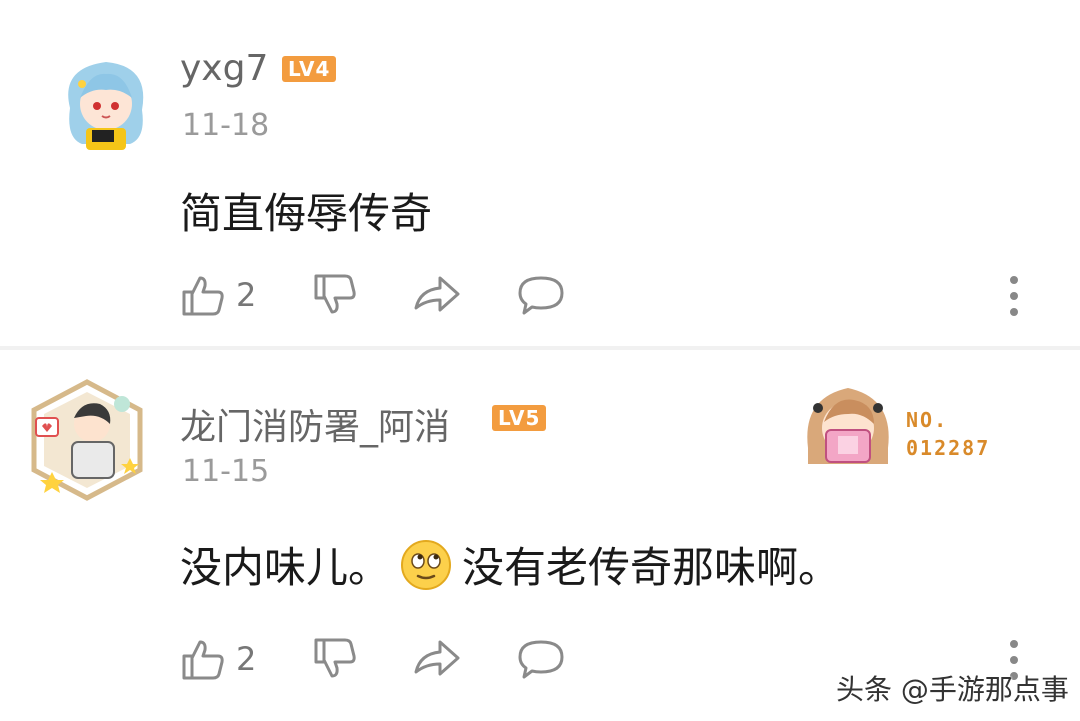  I want to click on level-badge: LV5, so click(519, 418).